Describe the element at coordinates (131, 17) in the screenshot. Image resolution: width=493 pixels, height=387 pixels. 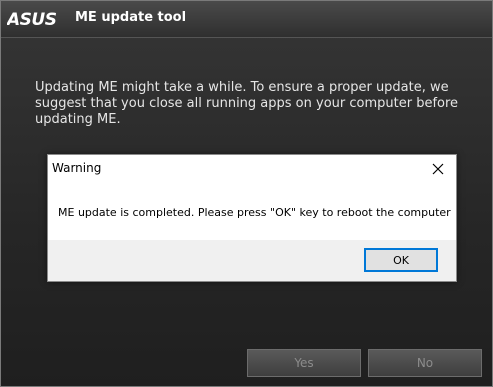
I see `app-title: ME update tool` at that location.